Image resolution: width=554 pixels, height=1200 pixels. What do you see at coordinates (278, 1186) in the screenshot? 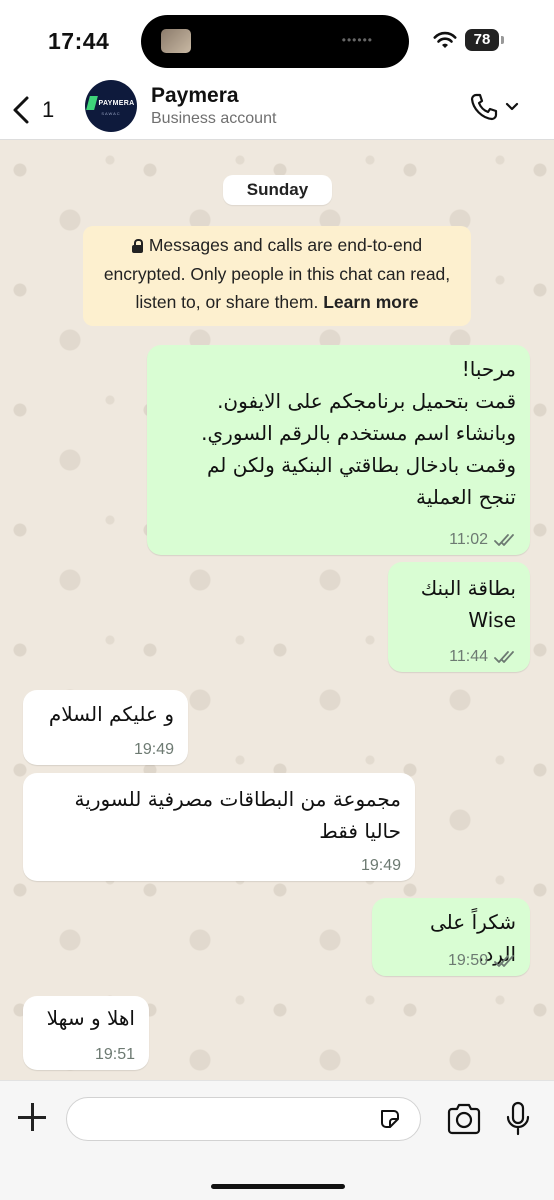
I see `home-indicator` at bounding box center [278, 1186].